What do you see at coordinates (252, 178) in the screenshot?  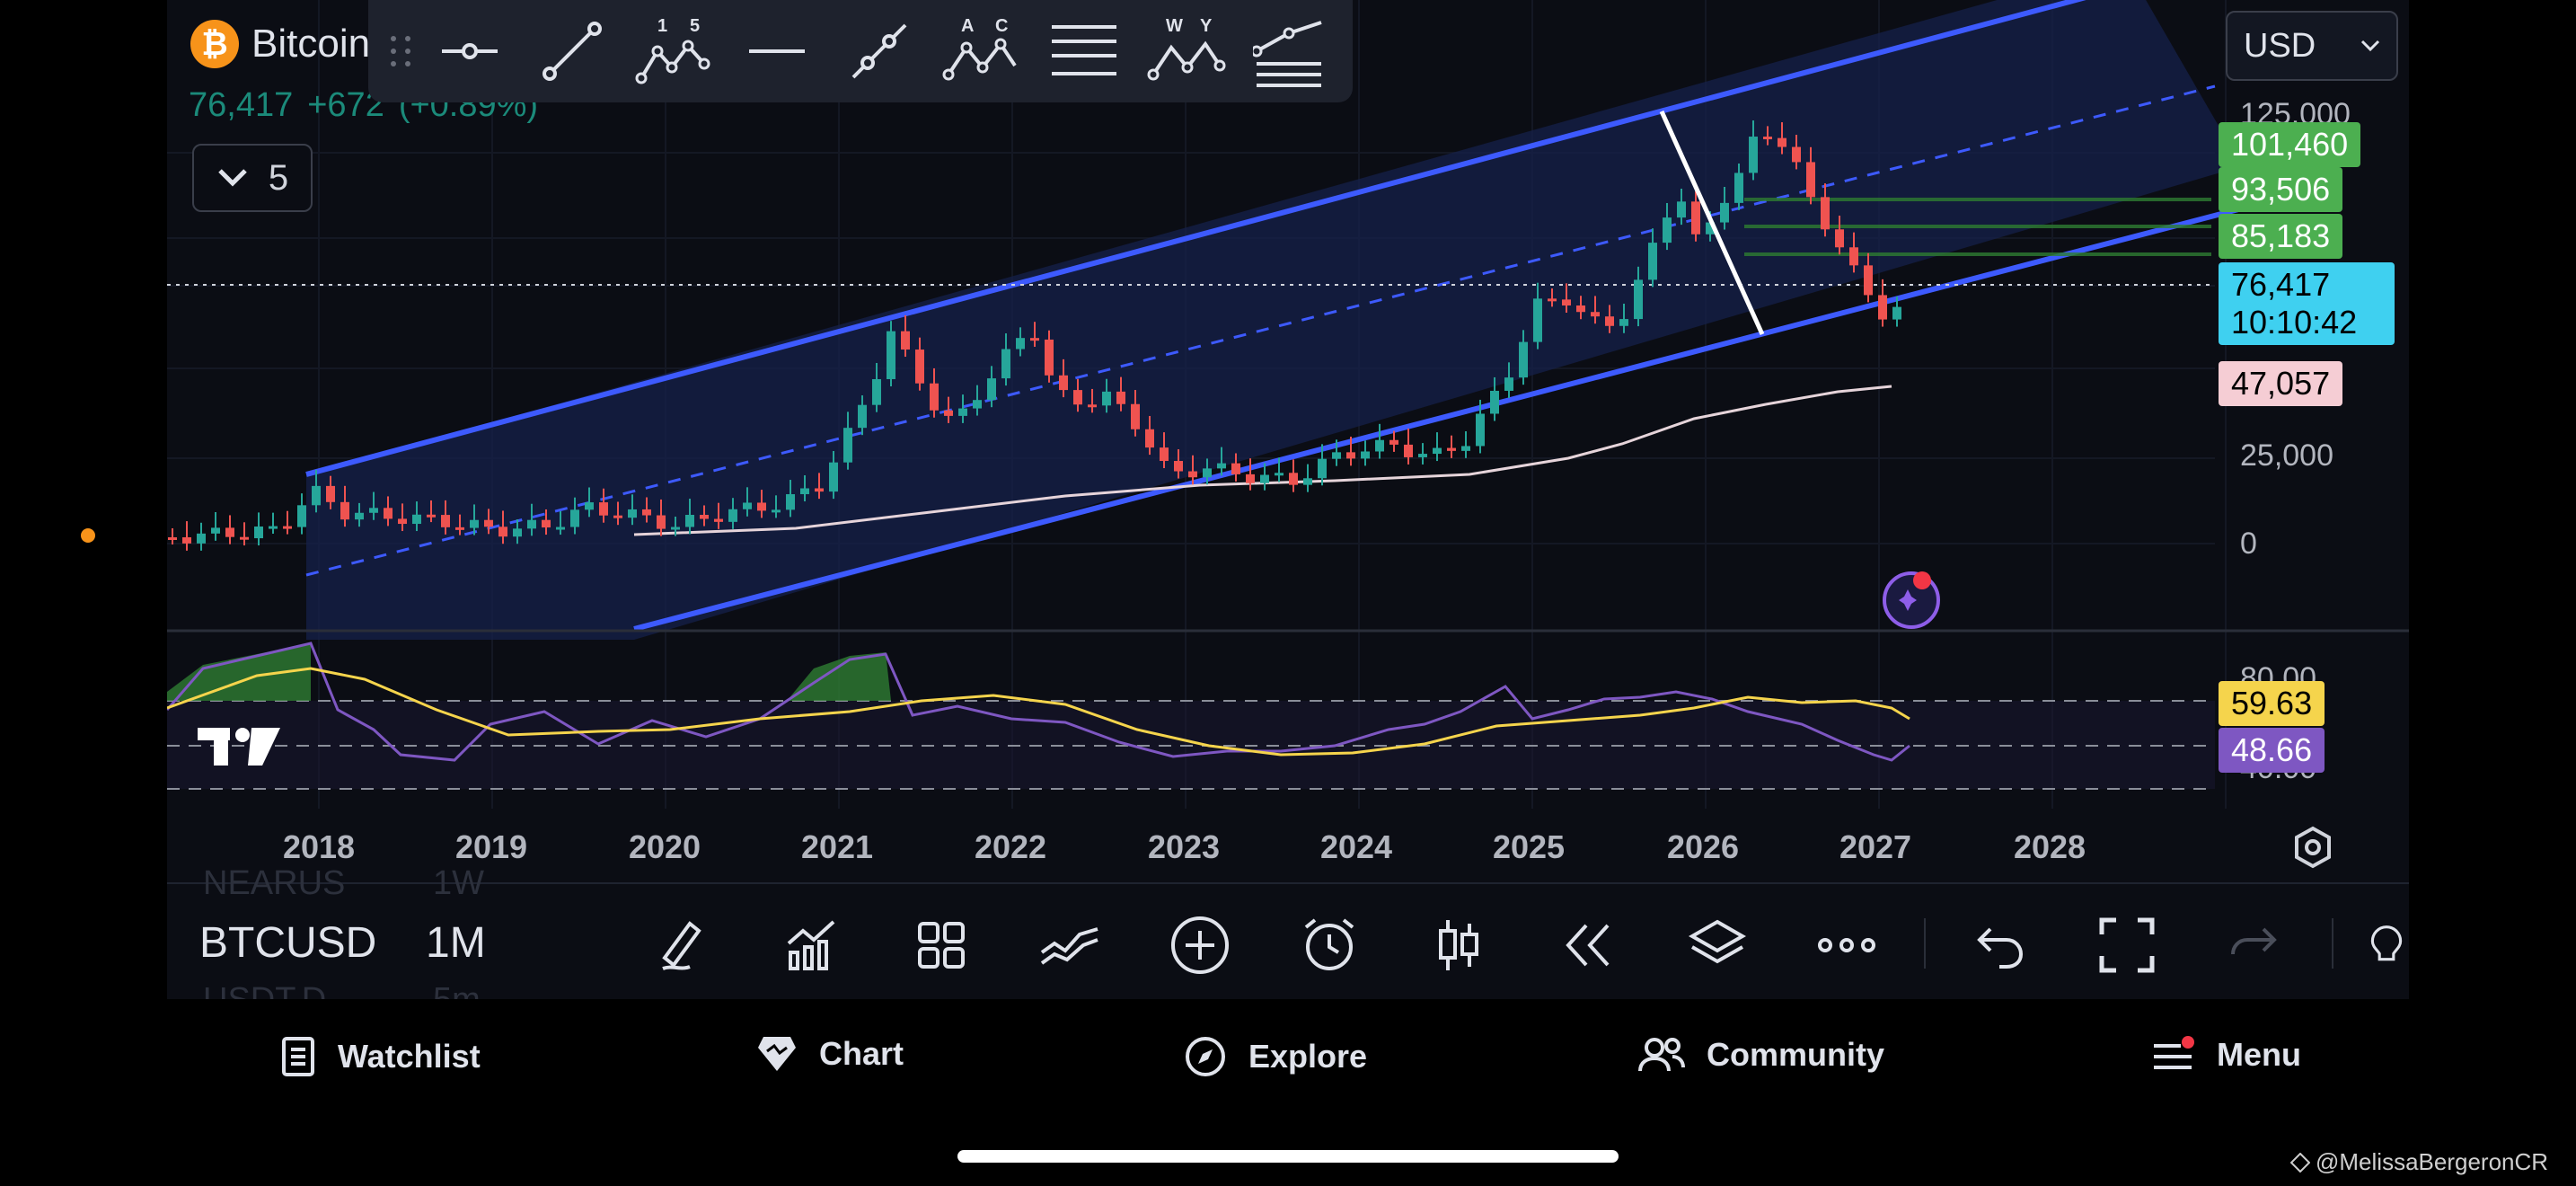 I see `indicators-collapse-button: 5` at bounding box center [252, 178].